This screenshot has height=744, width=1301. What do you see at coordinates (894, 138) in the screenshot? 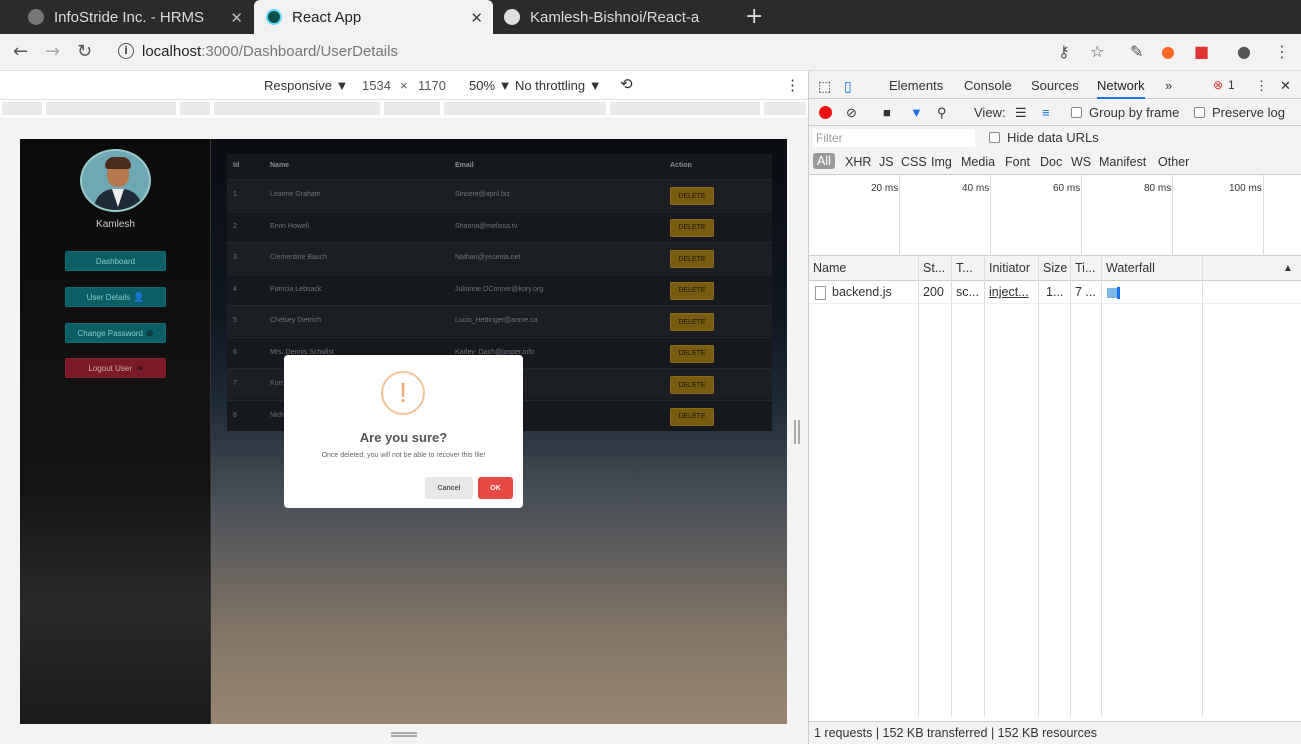
I see `filter-input: Filter` at bounding box center [894, 138].